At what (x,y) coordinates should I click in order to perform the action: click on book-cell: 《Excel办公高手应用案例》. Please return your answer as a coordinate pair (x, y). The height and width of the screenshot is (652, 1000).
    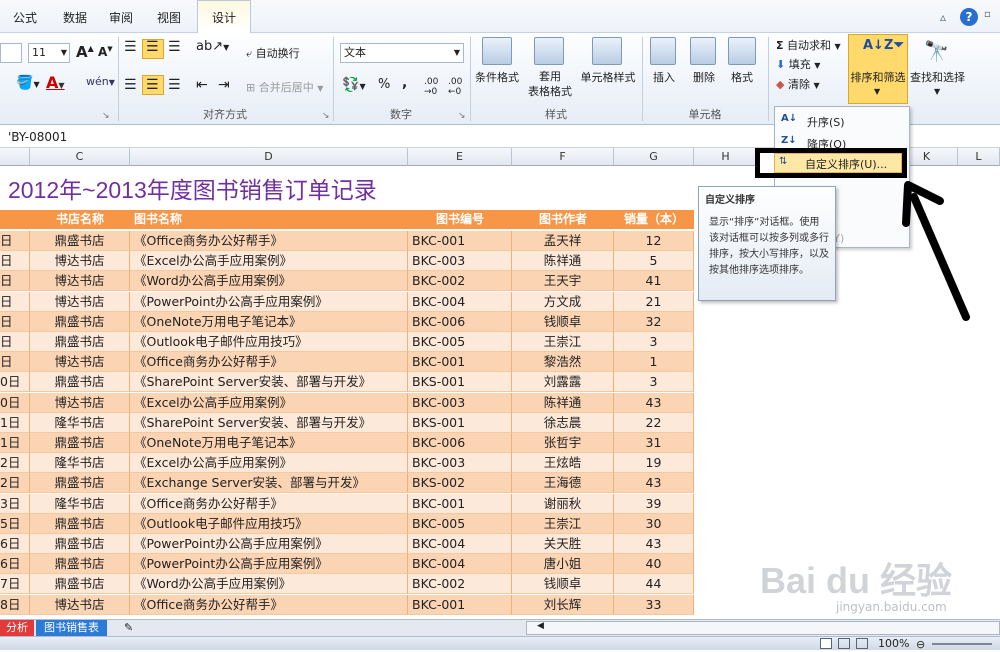
    Looking at the image, I should click on (269, 402).